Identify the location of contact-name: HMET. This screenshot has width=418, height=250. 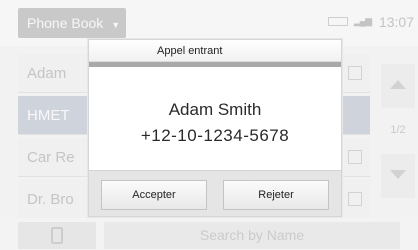
(48, 115).